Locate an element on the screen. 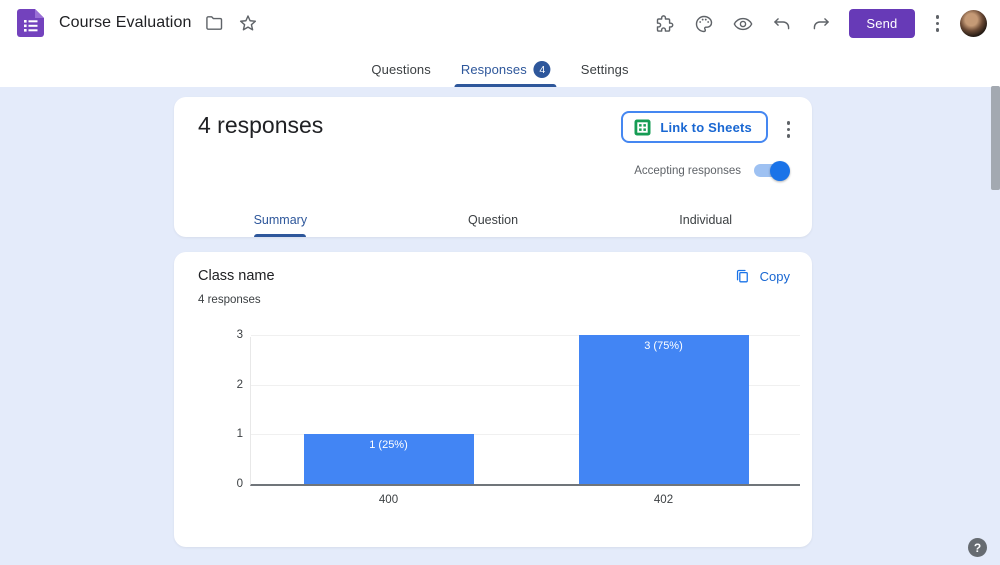 The width and height of the screenshot is (1000, 565). y-axis-tick-label: 1 is located at coordinates (239, 434).